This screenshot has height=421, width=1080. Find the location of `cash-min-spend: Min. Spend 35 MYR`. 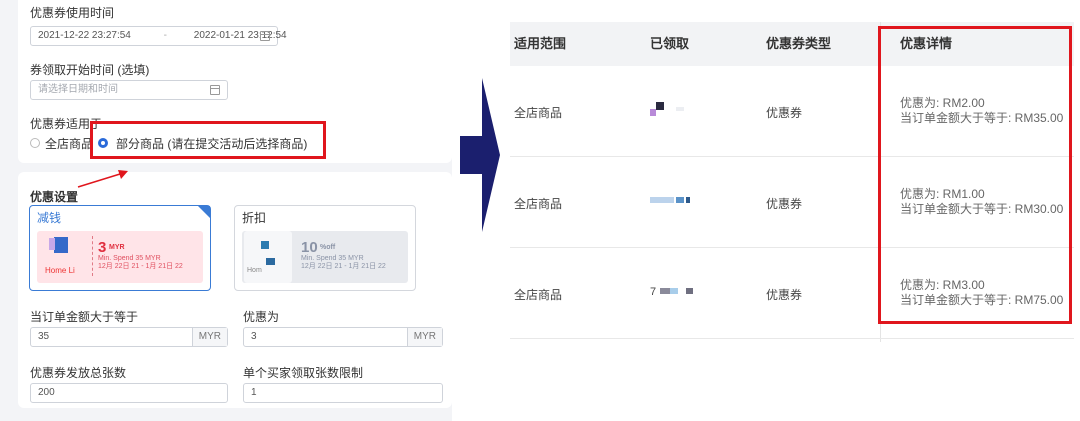

cash-min-spend: Min. Spend 35 MYR is located at coordinates (129, 258).